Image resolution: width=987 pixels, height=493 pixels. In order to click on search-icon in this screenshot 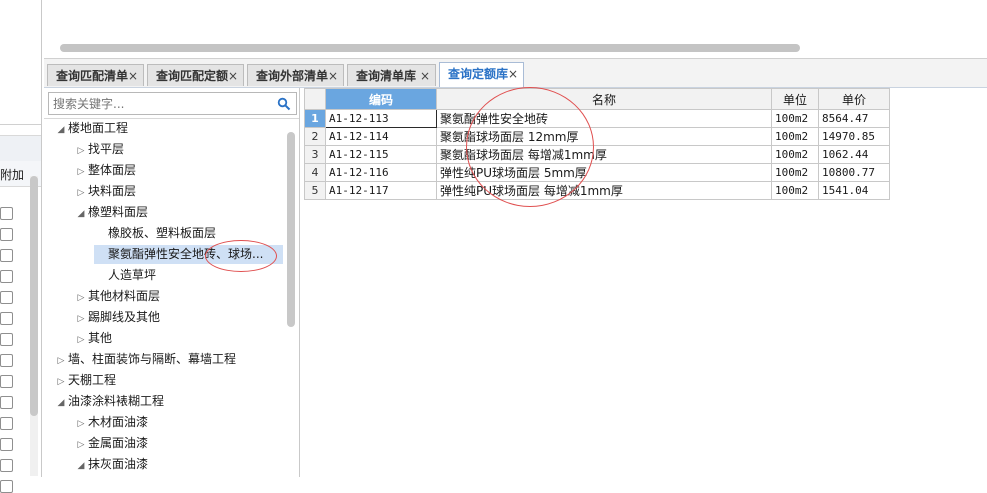, I will do `click(284, 104)`.